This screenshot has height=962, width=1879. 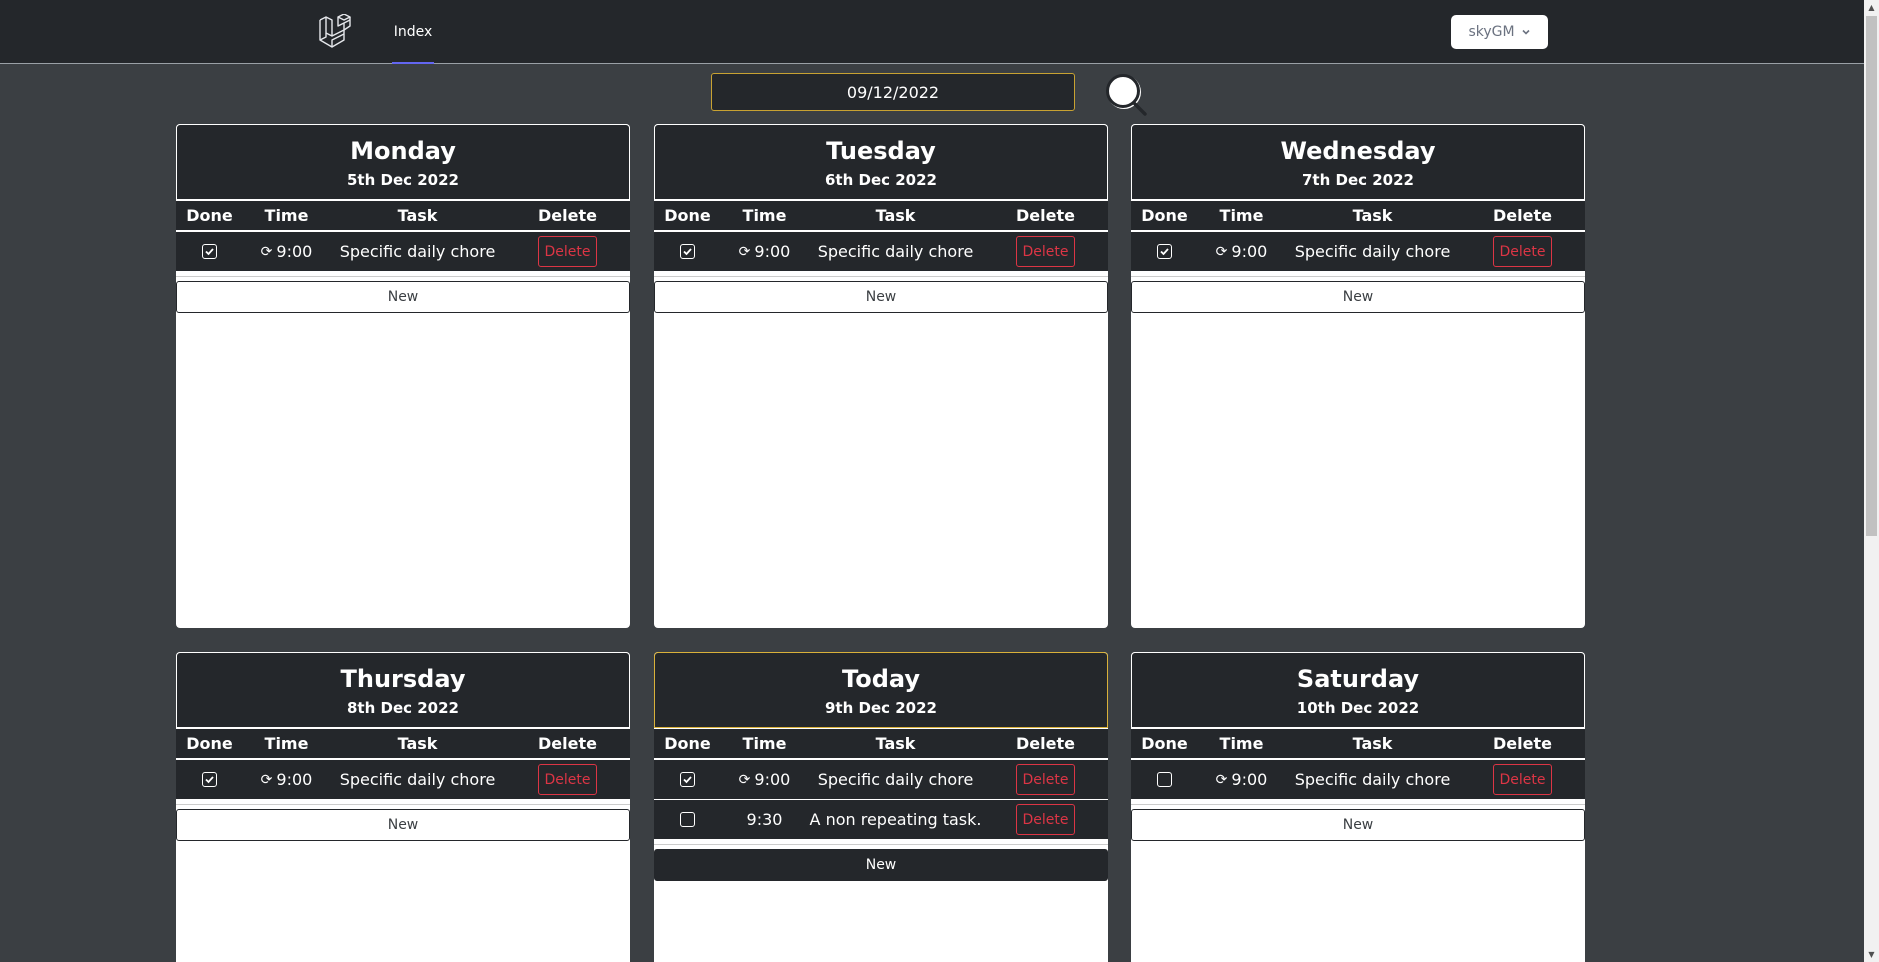 What do you see at coordinates (1871, 7) in the screenshot?
I see `scroll-up-icon: ▲` at bounding box center [1871, 7].